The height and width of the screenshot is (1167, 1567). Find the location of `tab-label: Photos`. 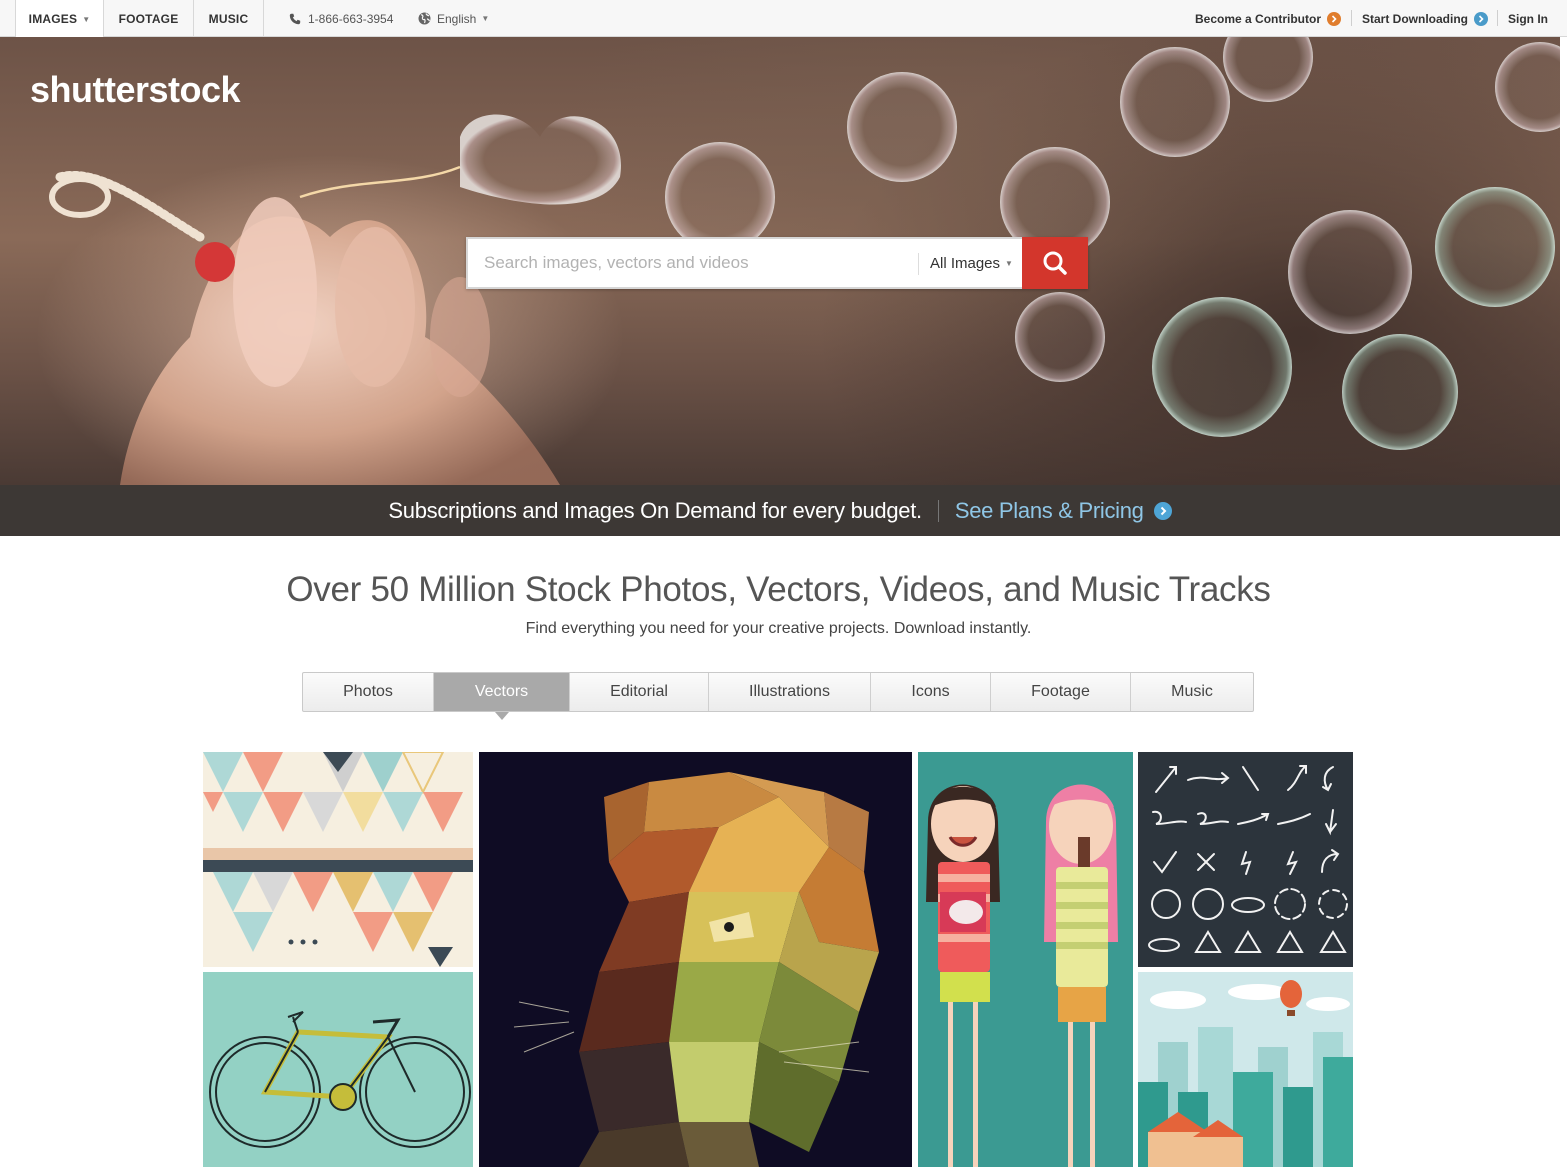

tab-label: Photos is located at coordinates (368, 691).